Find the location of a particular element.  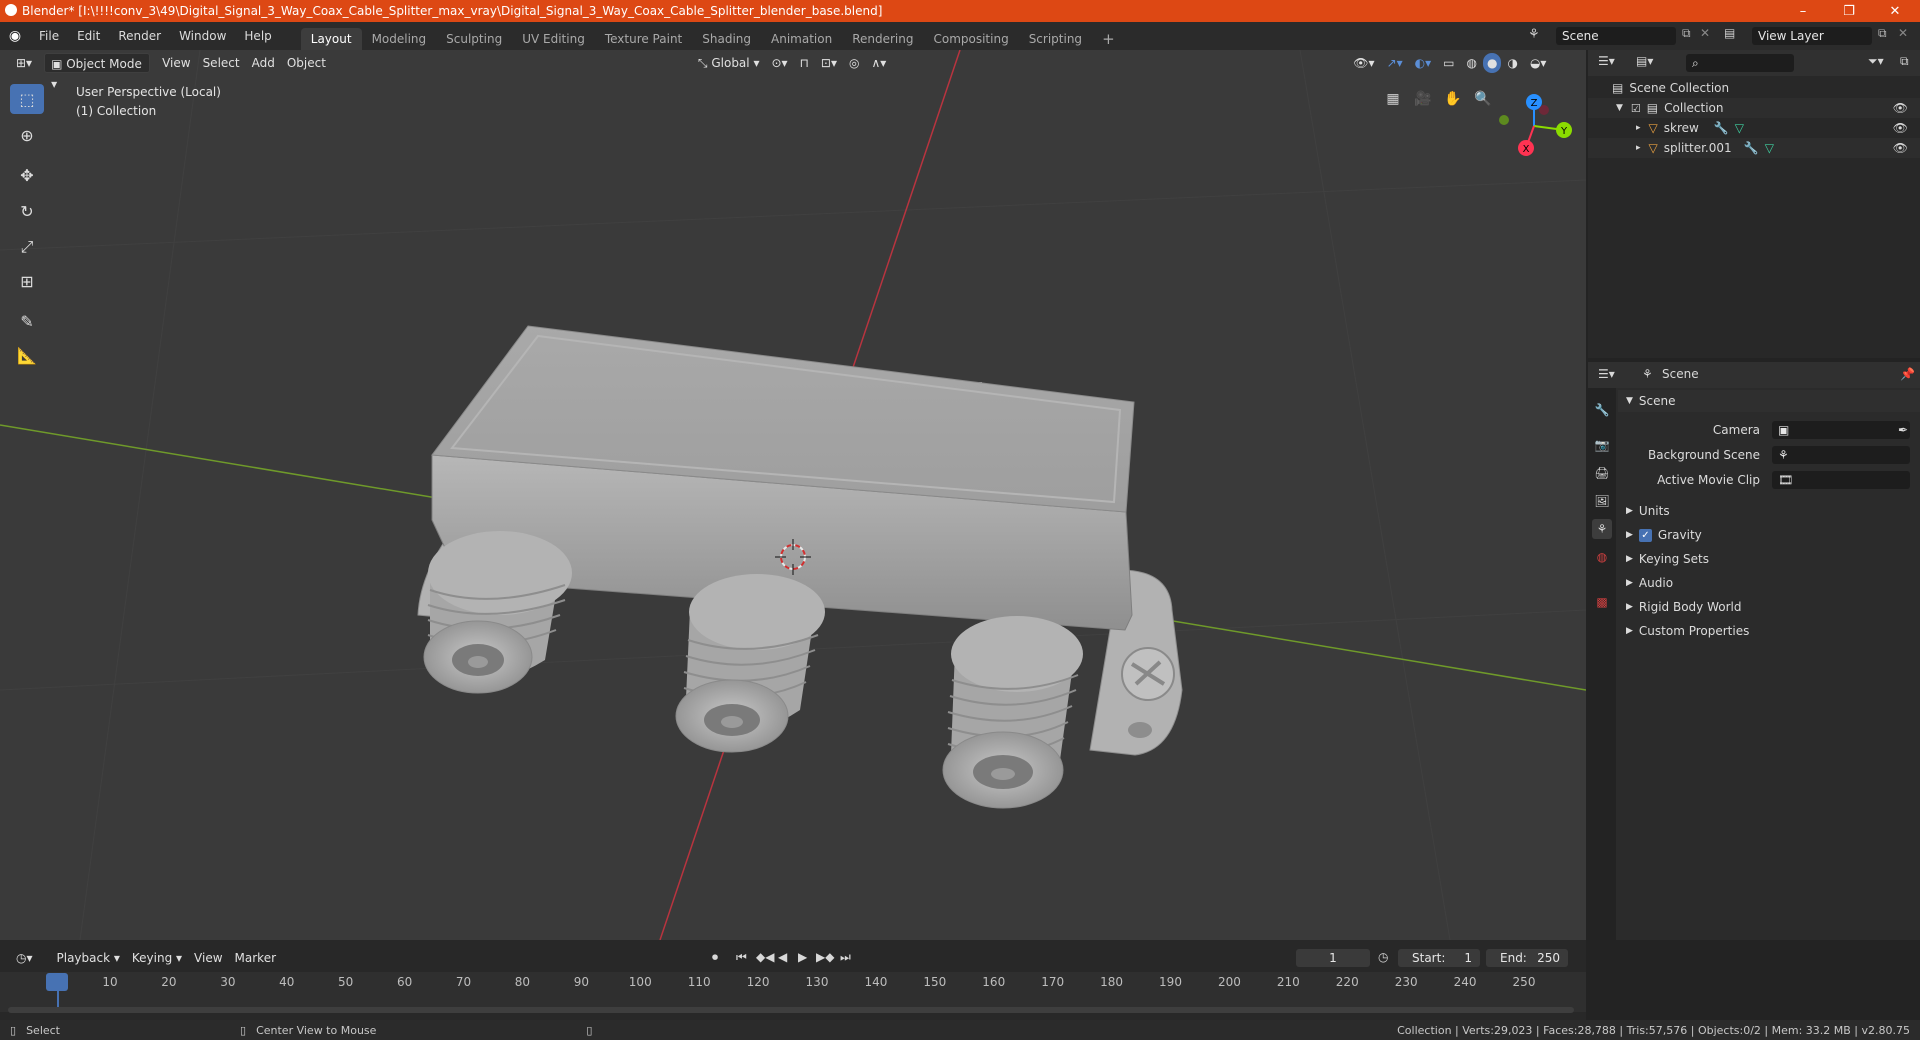

keying-sets-panel-header: ▶ Keying Sets is located at coordinates (1769, 559).